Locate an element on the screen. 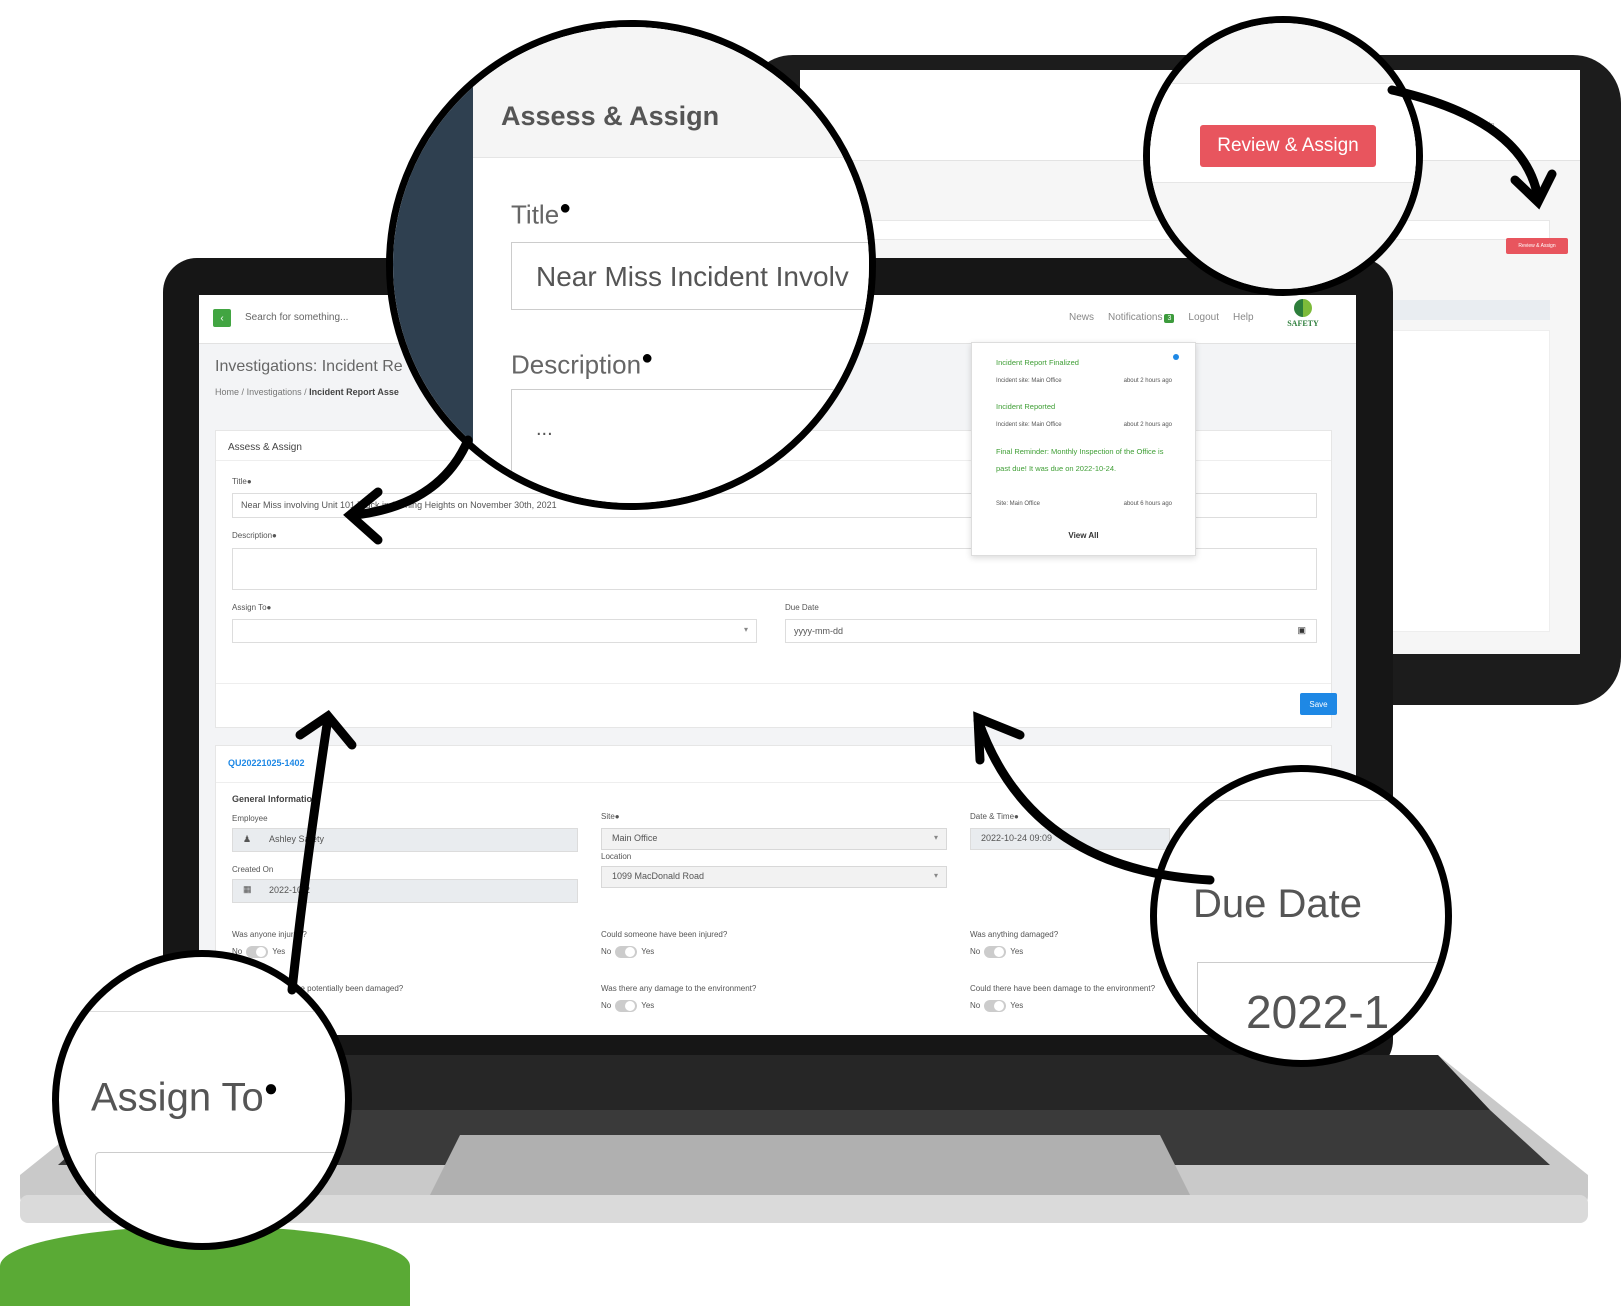 Image resolution: width=1621 pixels, height=1306 pixels. question-label: Was anything damaged? is located at coordinates (1014, 934).